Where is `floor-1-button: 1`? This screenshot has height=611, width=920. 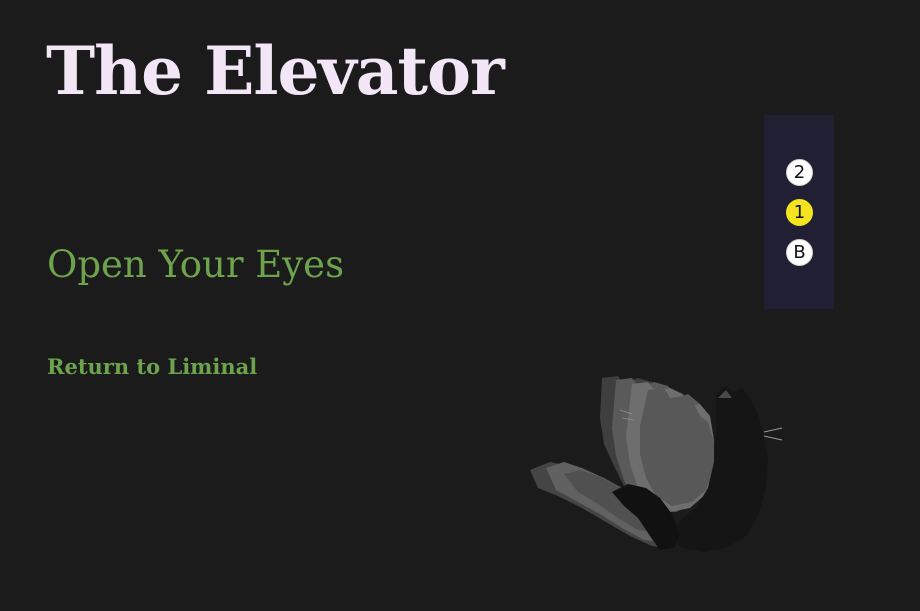 floor-1-button: 1 is located at coordinates (799, 212).